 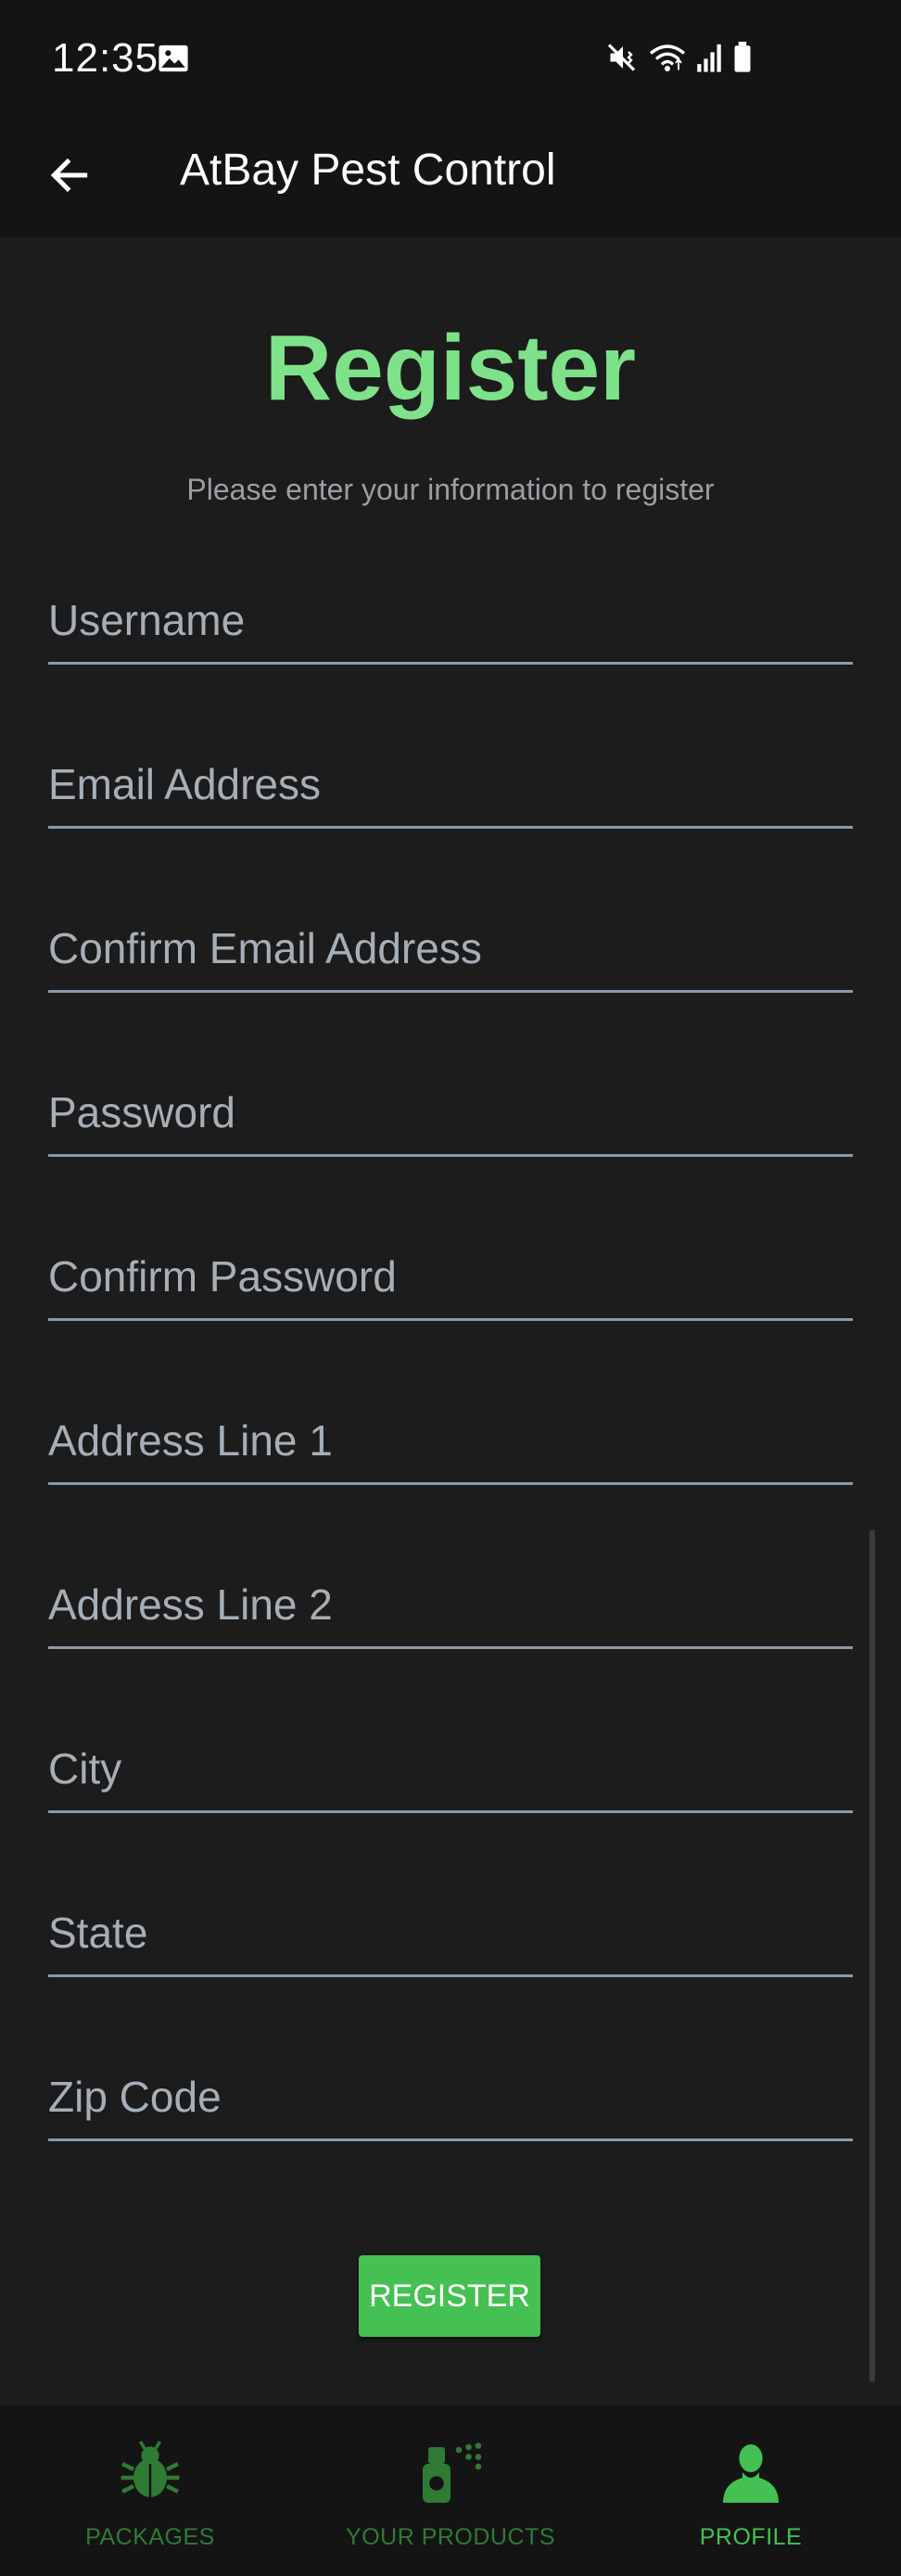 What do you see at coordinates (709, 58) in the screenshot?
I see `signal-icon` at bounding box center [709, 58].